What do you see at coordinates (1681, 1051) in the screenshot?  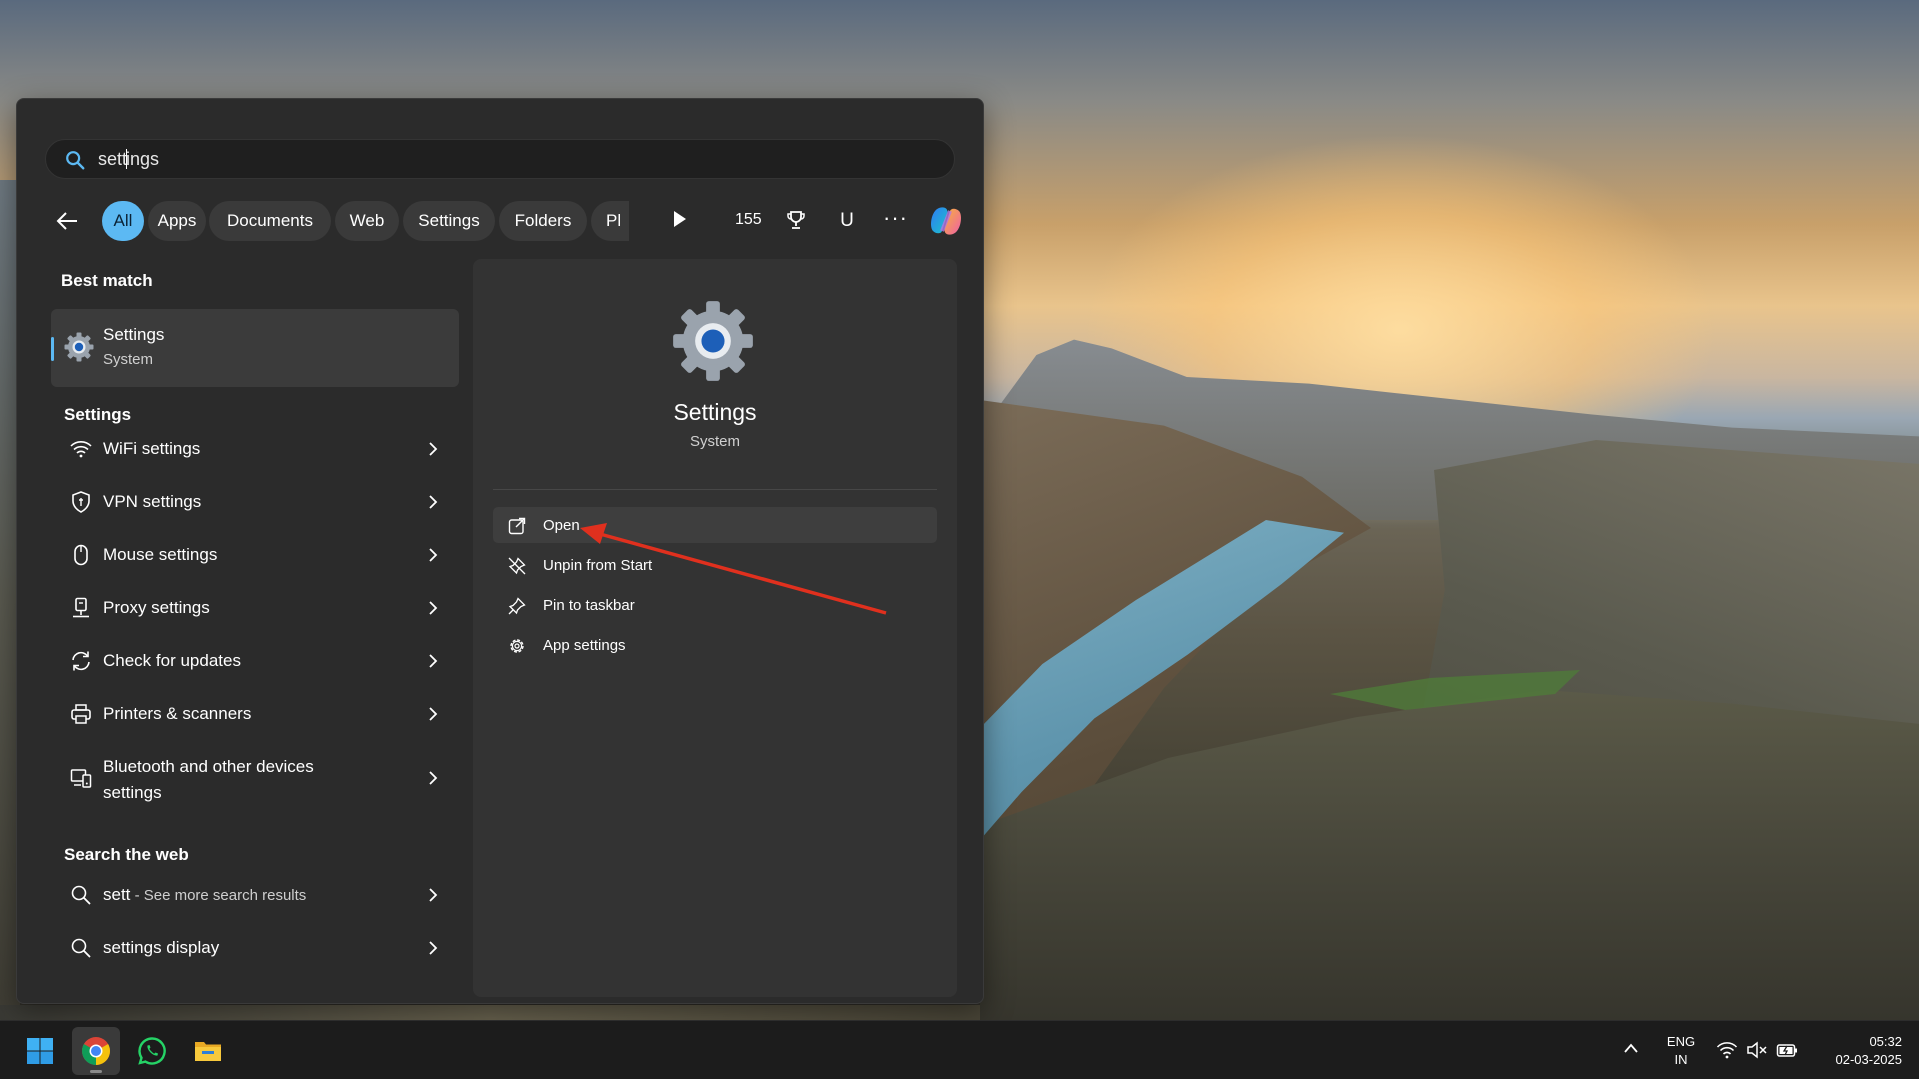 I see `input-language: ENG IN` at bounding box center [1681, 1051].